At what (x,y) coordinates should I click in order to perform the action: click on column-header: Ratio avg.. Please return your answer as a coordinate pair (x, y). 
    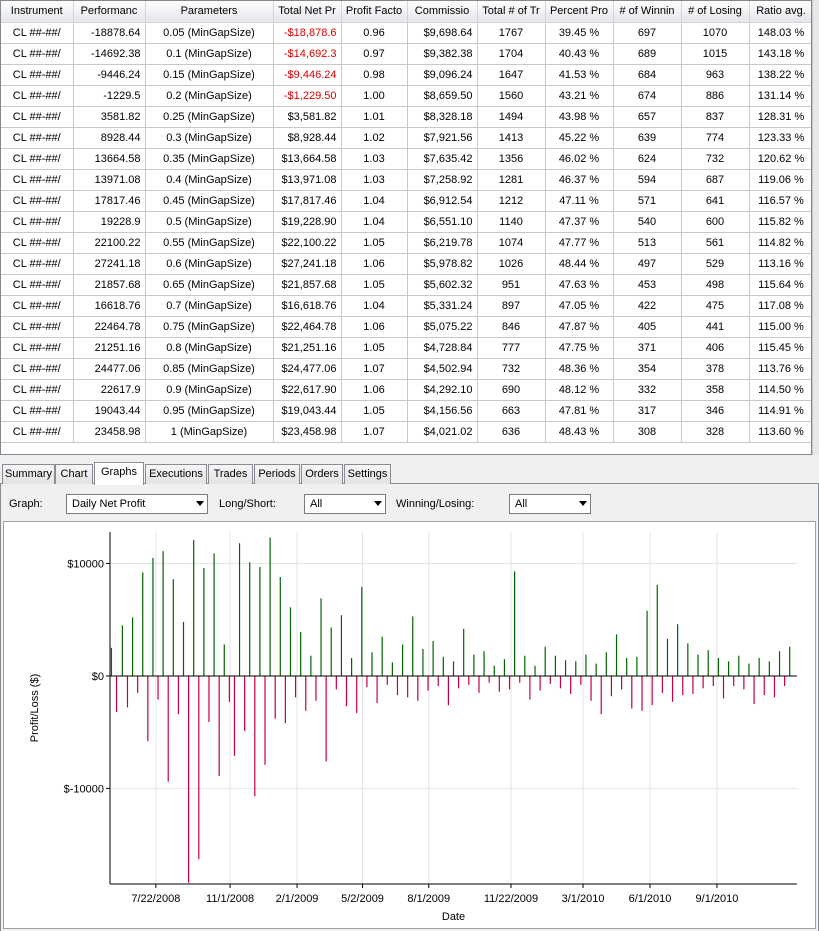
    Looking at the image, I should click on (780, 12).